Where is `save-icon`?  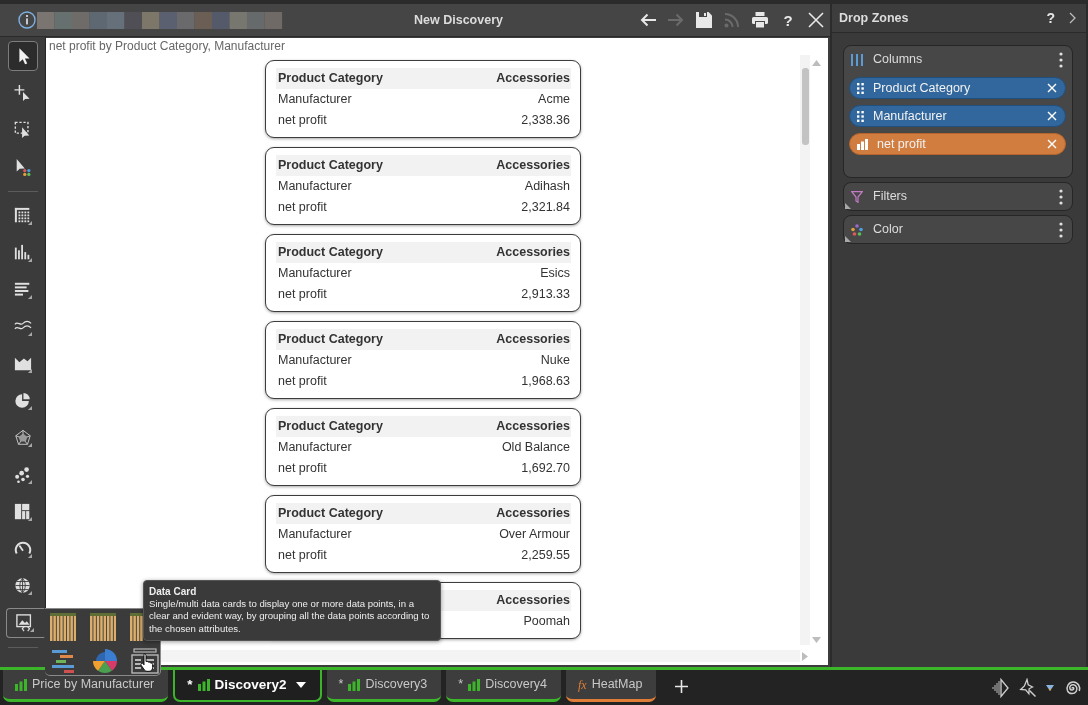 save-icon is located at coordinates (704, 20).